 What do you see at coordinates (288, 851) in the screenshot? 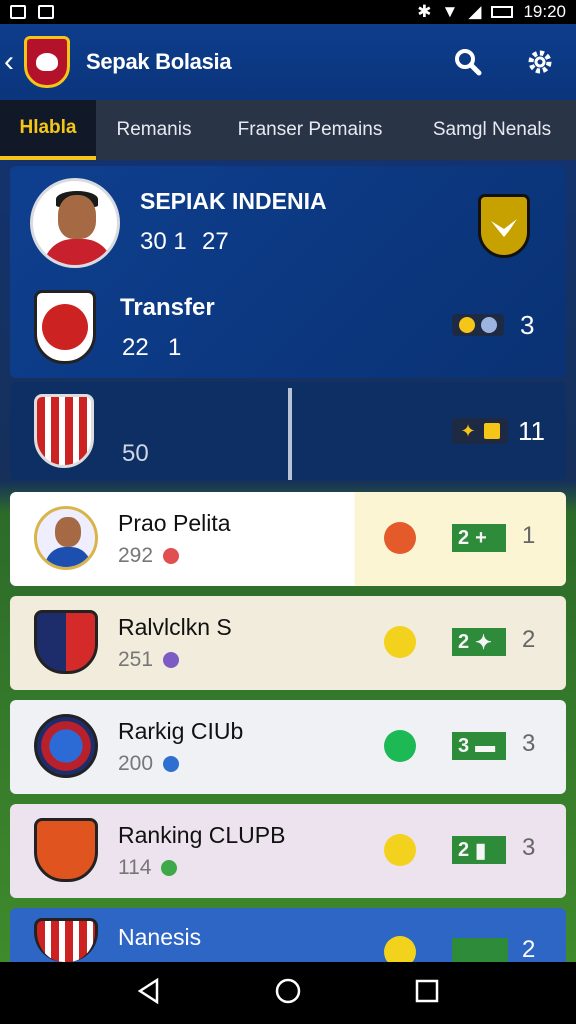
I see `list-item: Ranking CLUPB 114 2 ▮ 3` at bounding box center [288, 851].